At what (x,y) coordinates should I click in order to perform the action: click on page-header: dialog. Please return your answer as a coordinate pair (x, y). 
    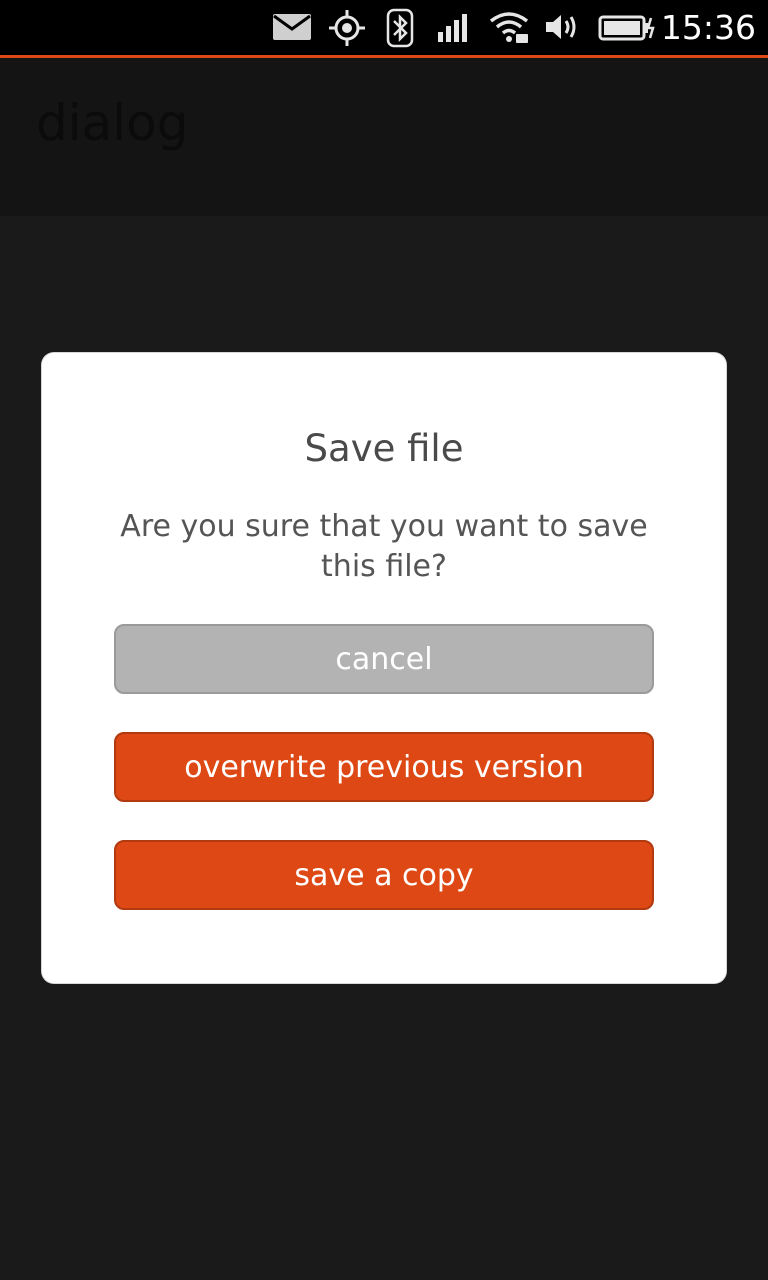
    Looking at the image, I should click on (384, 137).